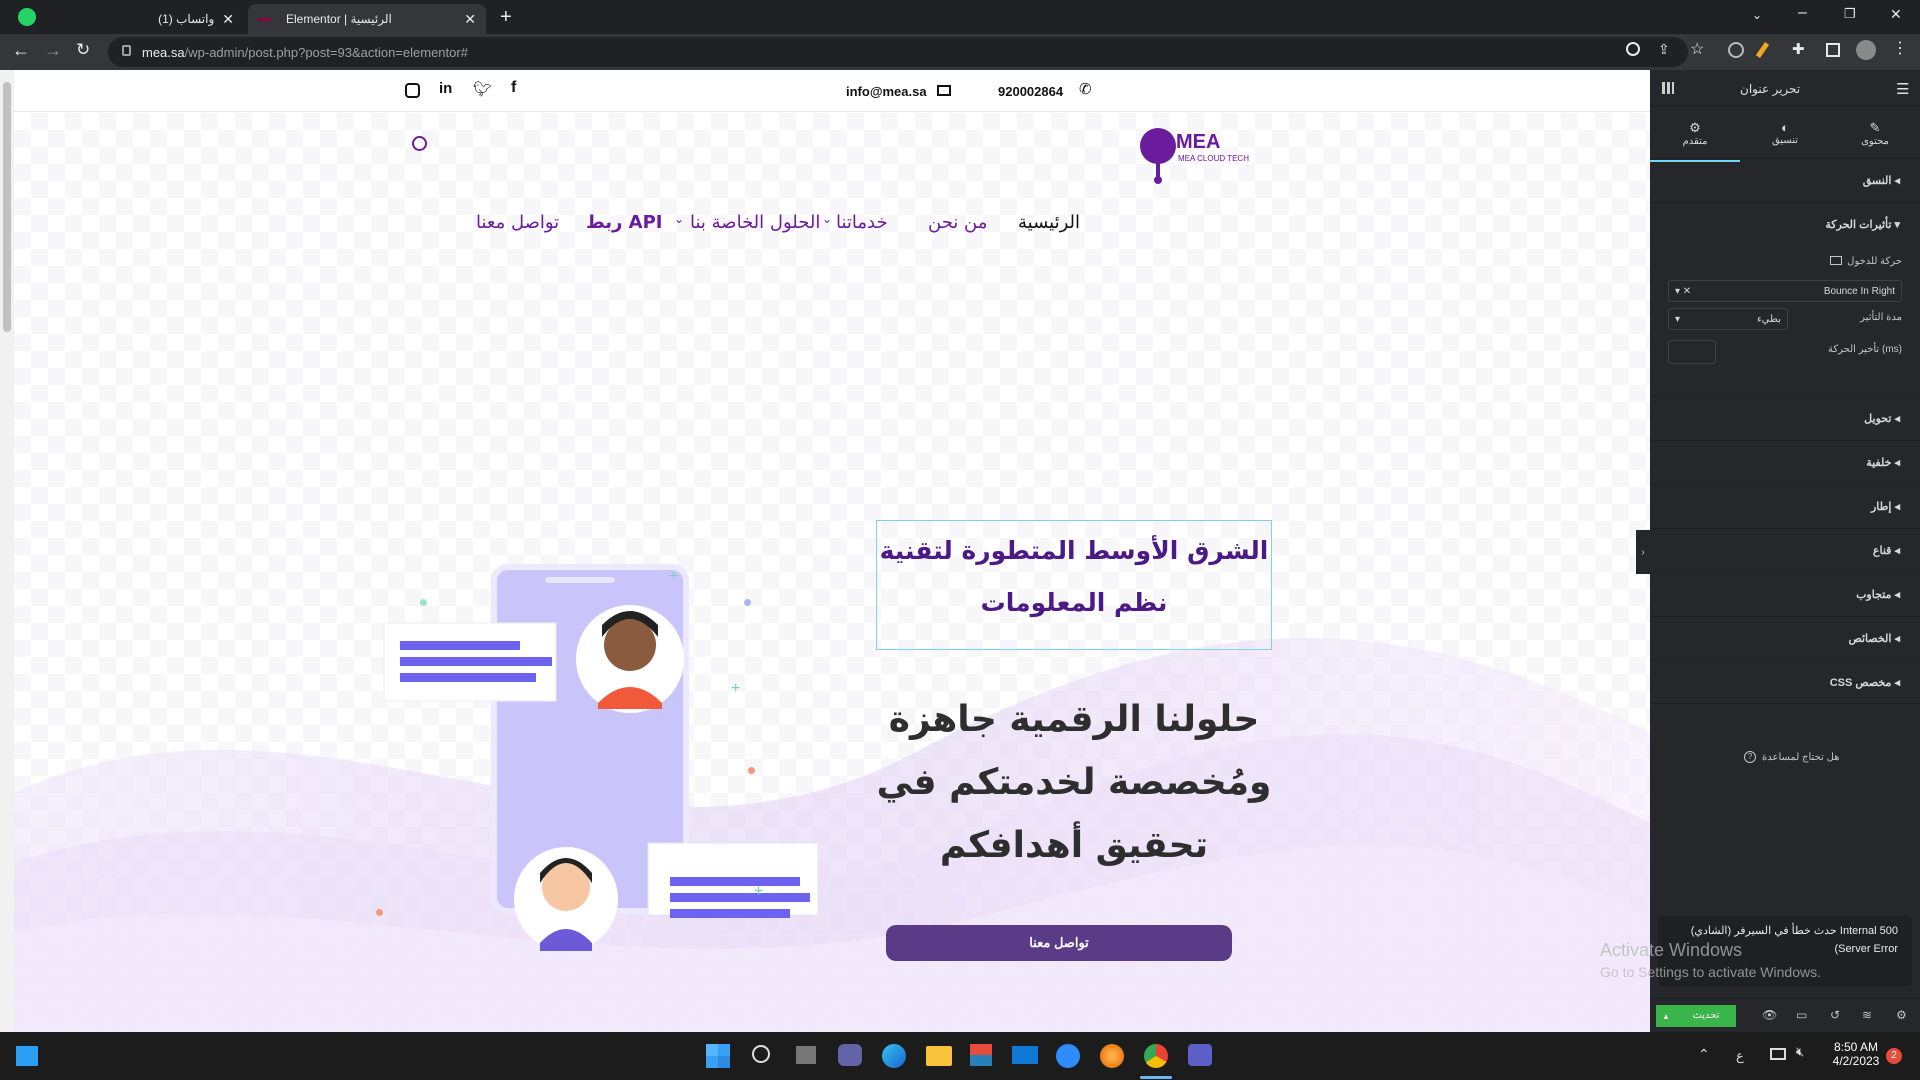  What do you see at coordinates (367, 19) in the screenshot?
I see `tab-elementor: Elementor | الرئيسية ✕` at bounding box center [367, 19].